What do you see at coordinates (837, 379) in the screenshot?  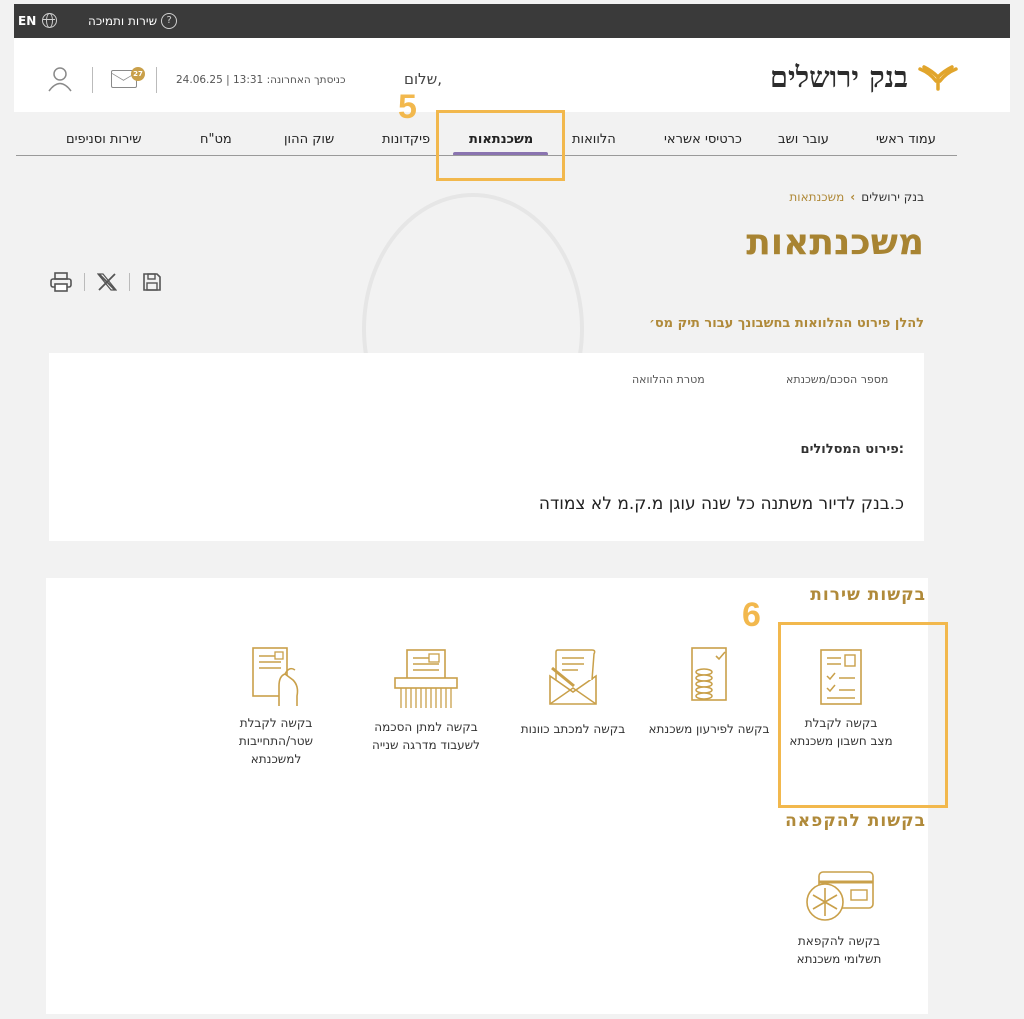 I see `col-agreement: מספר הסכם/משכנתא` at bounding box center [837, 379].